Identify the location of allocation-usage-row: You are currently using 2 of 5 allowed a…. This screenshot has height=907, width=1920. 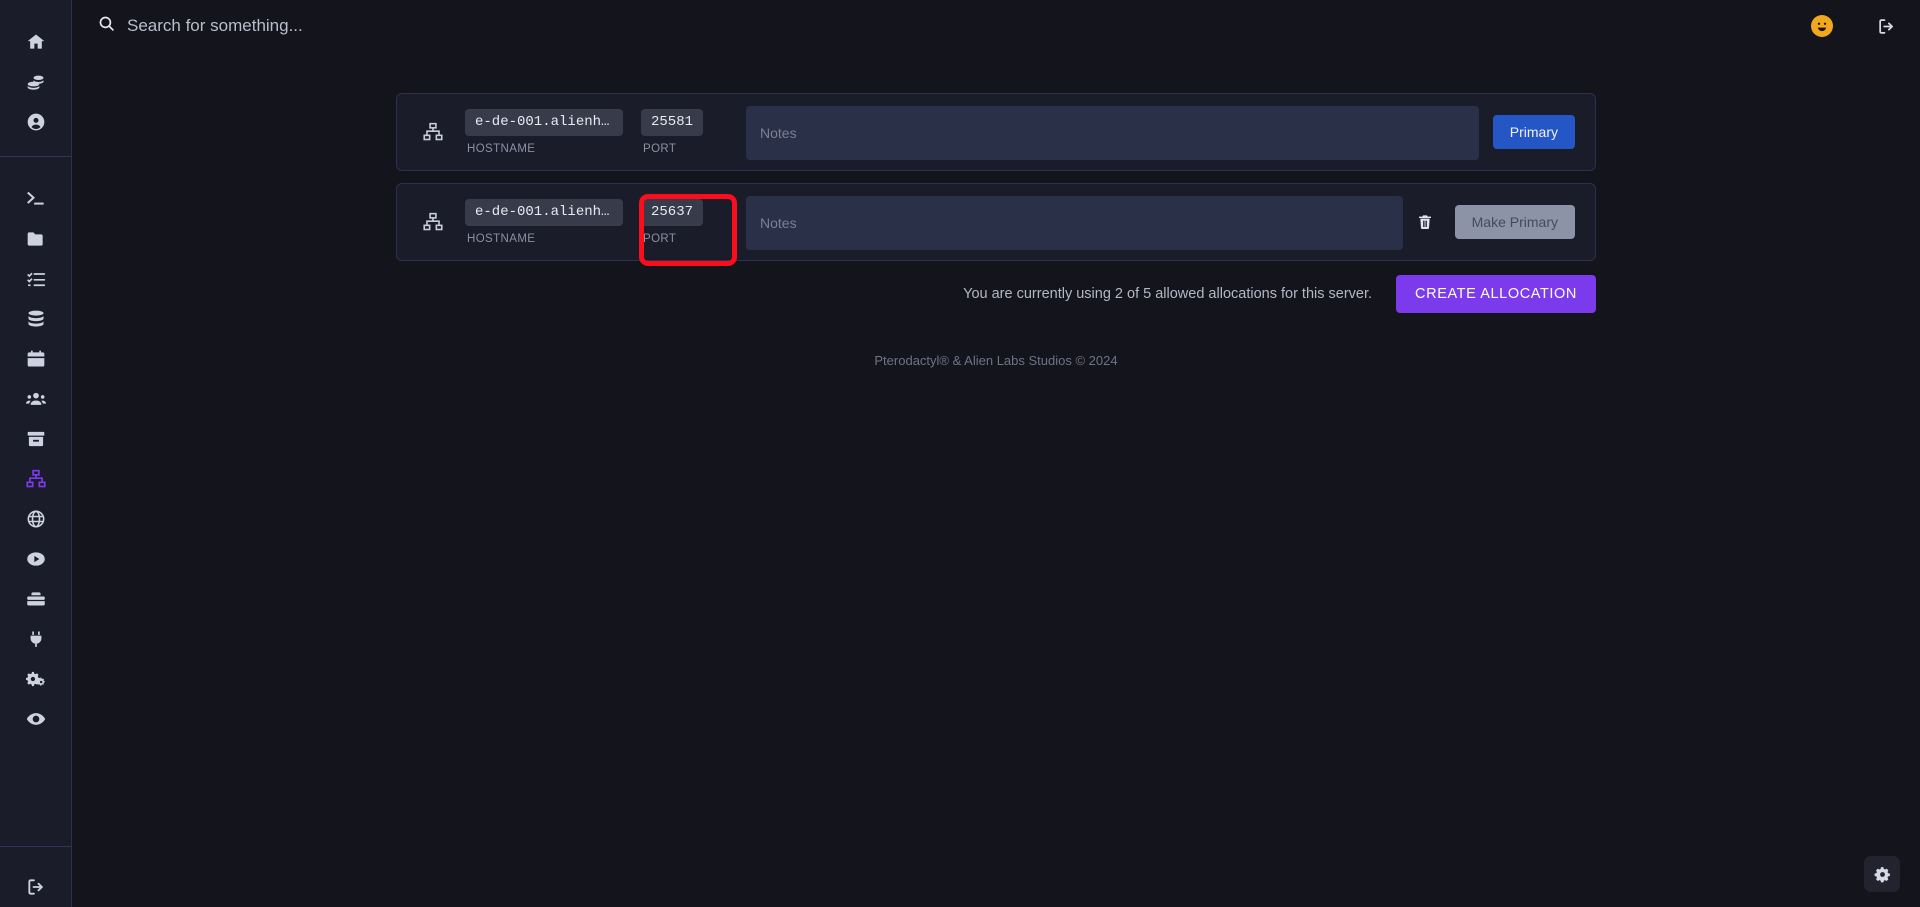
(996, 294).